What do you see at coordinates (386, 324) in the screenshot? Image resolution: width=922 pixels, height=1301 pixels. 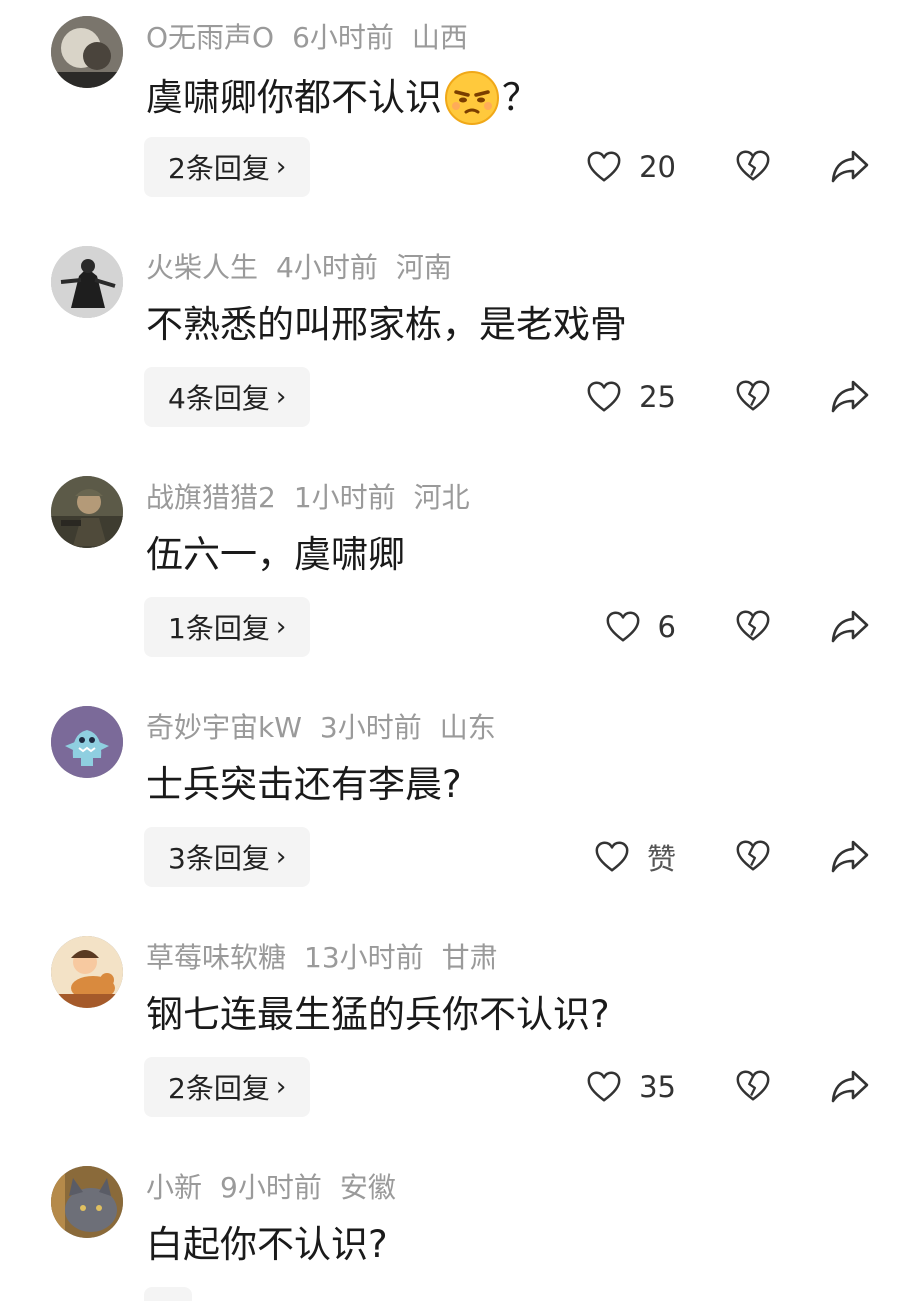 I see `comment-text: 不熟悉的叫邢家栋，是老戏骨` at bounding box center [386, 324].